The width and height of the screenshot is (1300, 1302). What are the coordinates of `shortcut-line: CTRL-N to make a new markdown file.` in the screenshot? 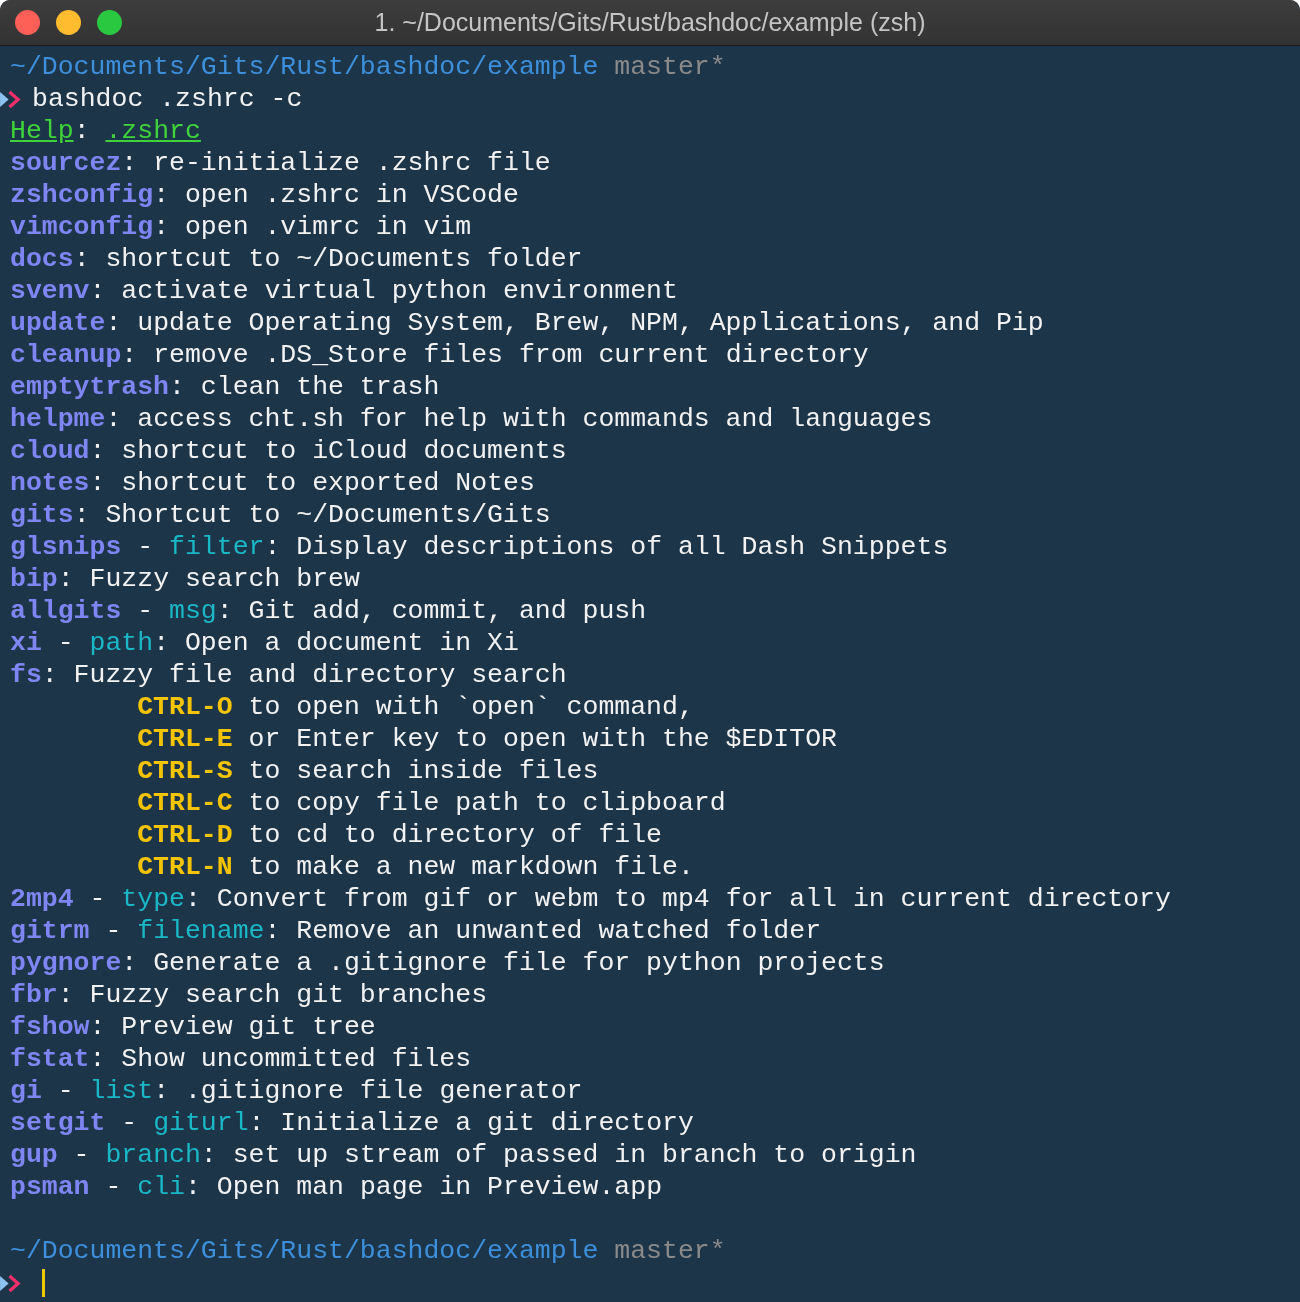 It's located at (415, 867).